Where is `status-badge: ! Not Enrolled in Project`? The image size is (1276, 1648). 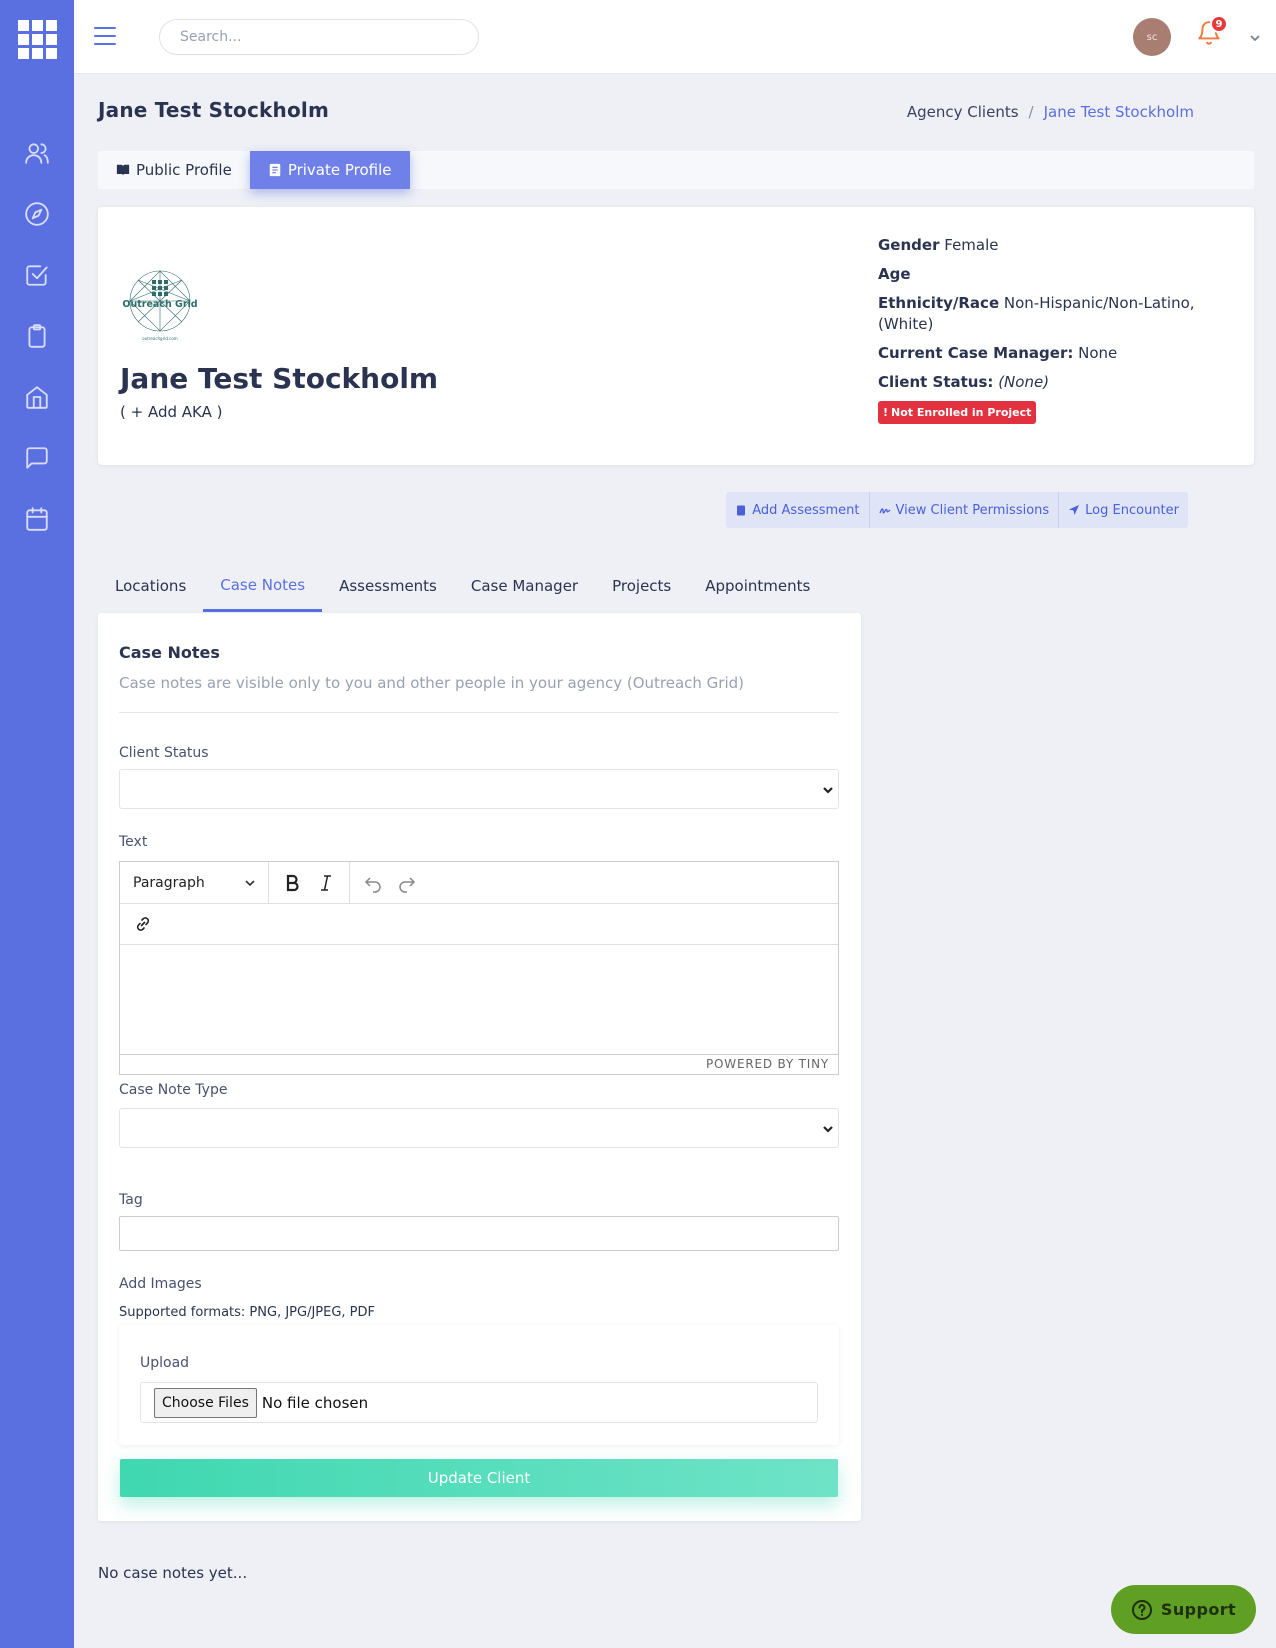
status-badge: ! Not Enrolled in Project is located at coordinates (957, 412).